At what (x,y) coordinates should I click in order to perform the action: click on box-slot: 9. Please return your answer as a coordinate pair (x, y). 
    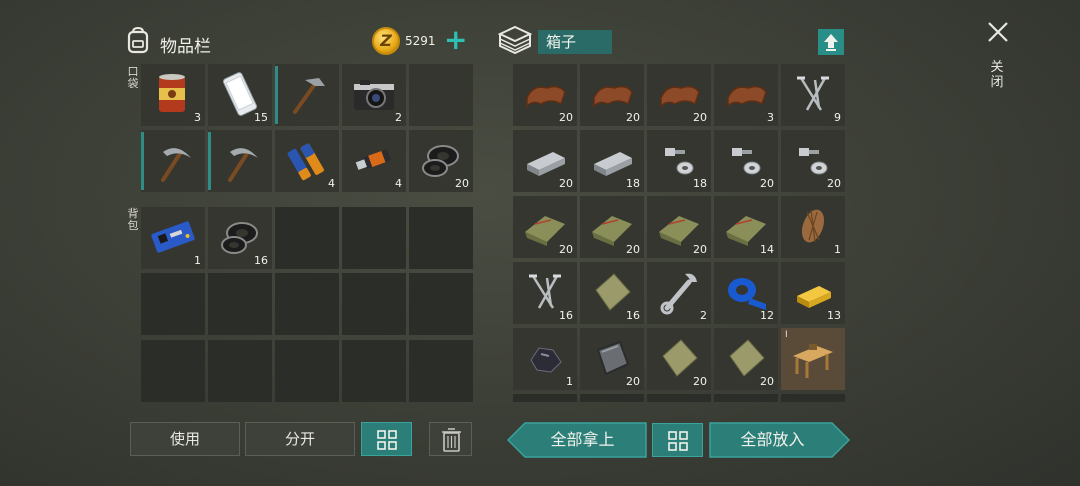
    Looking at the image, I should click on (813, 95).